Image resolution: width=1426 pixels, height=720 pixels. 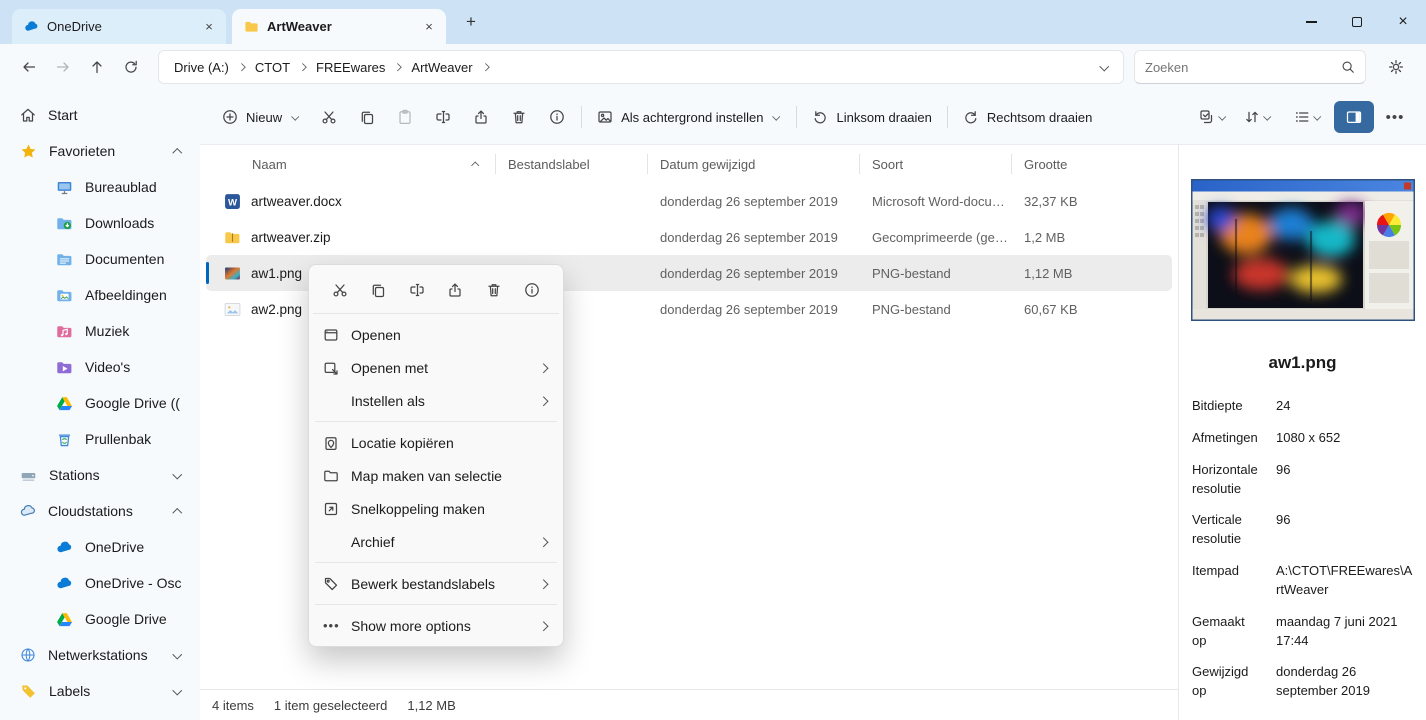 I want to click on settings-button, so click(x=1396, y=67).